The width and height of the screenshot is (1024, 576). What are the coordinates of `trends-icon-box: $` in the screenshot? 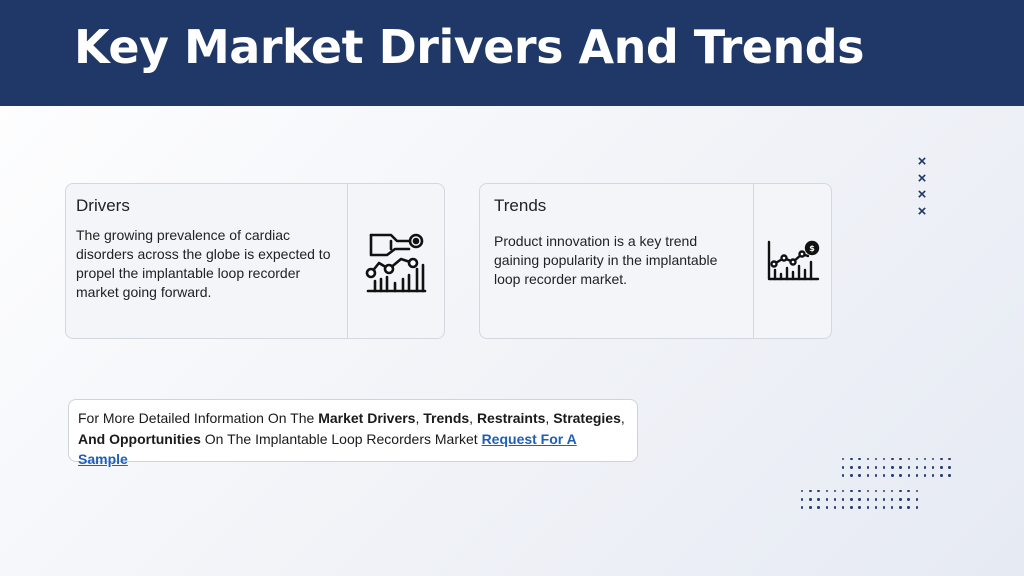 It's located at (792, 261).